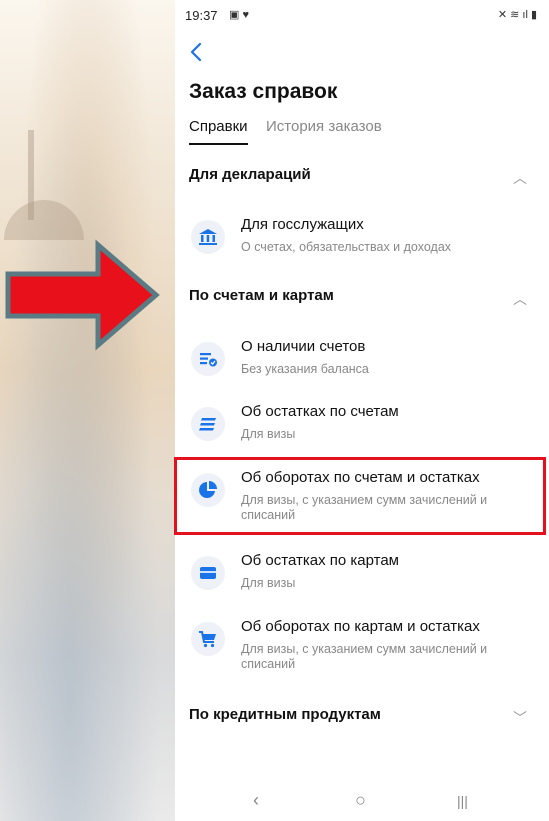 The height and width of the screenshot is (821, 549). I want to click on nav-home-button: ○, so click(360, 800).